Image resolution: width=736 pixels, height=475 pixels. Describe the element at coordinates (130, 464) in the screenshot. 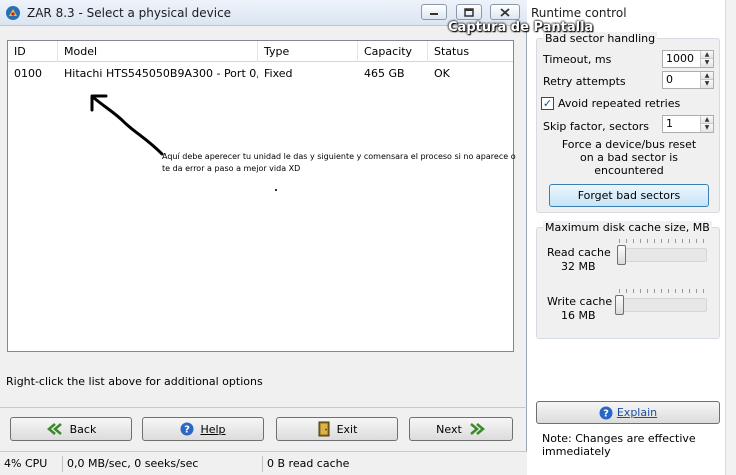

I see `io-status: 0,0 MB/sec, 0 seeks/sec` at that location.